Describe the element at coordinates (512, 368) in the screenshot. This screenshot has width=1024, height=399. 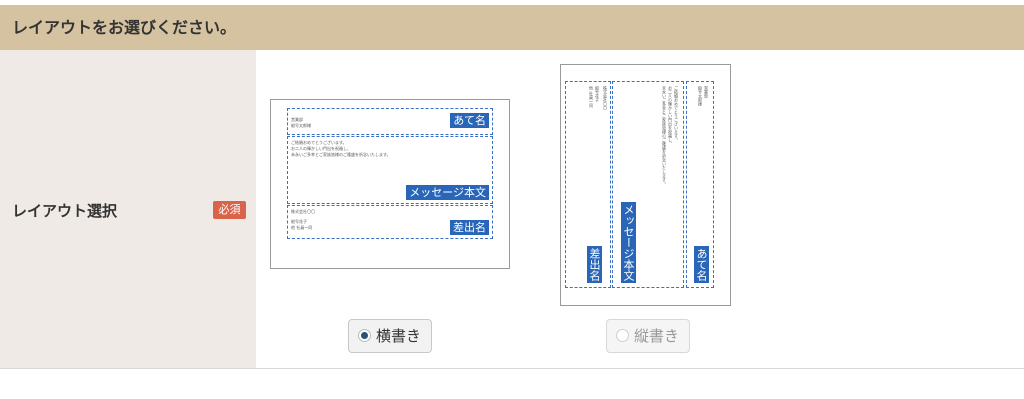
I see `bottom-divider` at that location.